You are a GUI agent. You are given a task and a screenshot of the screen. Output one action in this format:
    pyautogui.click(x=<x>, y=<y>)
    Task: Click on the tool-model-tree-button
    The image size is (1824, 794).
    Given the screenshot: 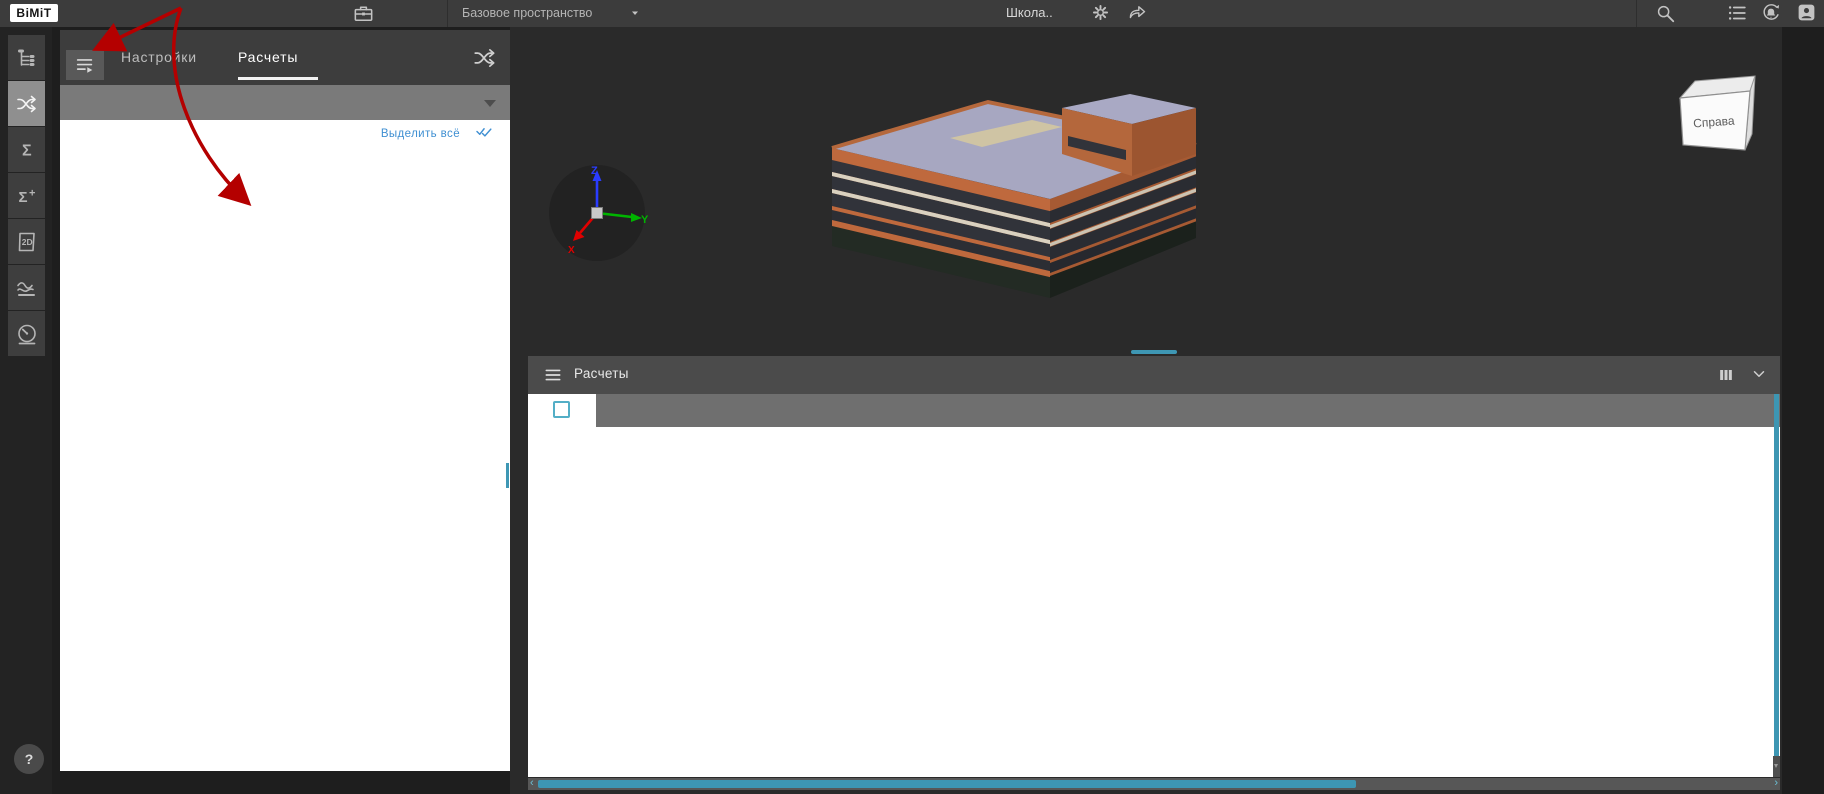 What is the action you would take?
    pyautogui.click(x=26, y=57)
    